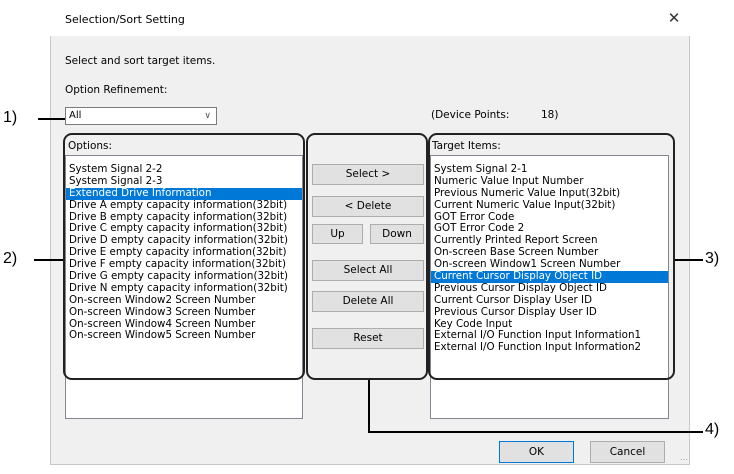  What do you see at coordinates (712, 429) in the screenshot?
I see `callout-4: 4)` at bounding box center [712, 429].